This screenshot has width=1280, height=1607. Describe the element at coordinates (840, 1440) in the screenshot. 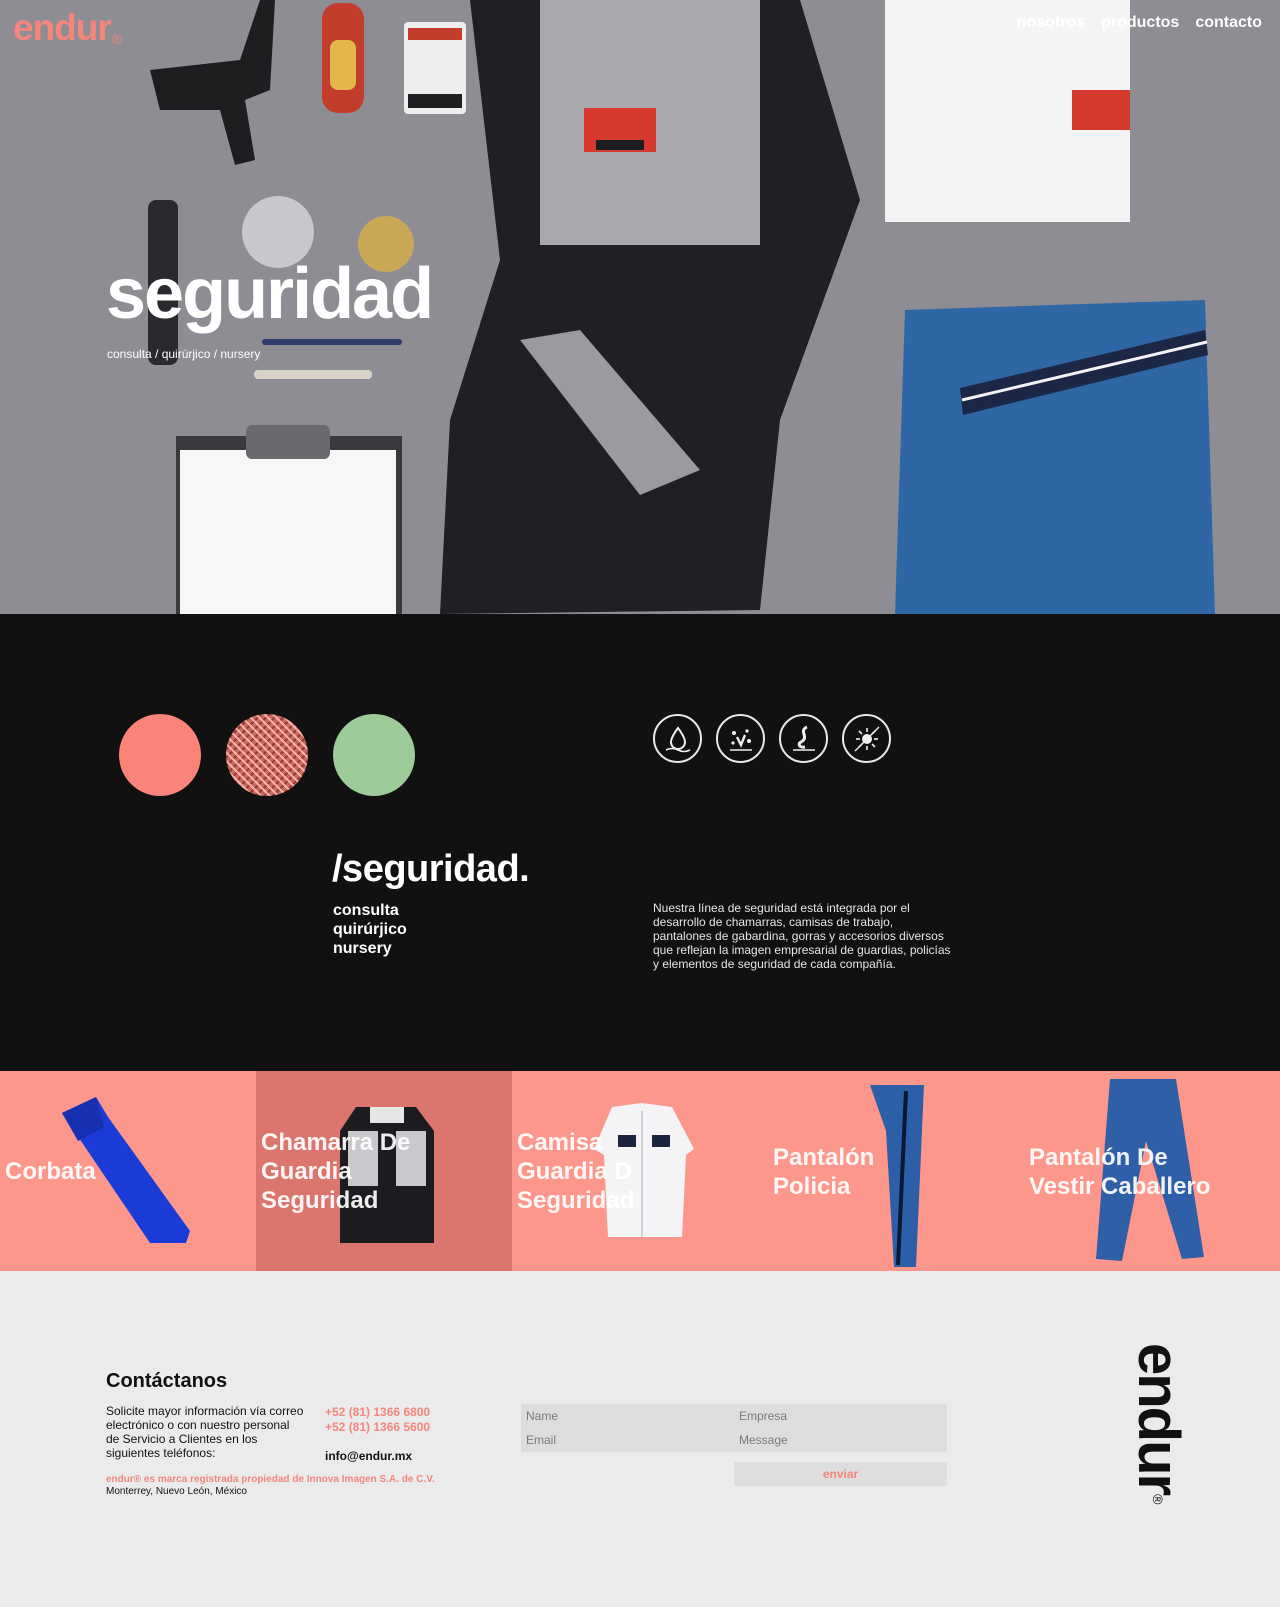

I see `message-field` at that location.